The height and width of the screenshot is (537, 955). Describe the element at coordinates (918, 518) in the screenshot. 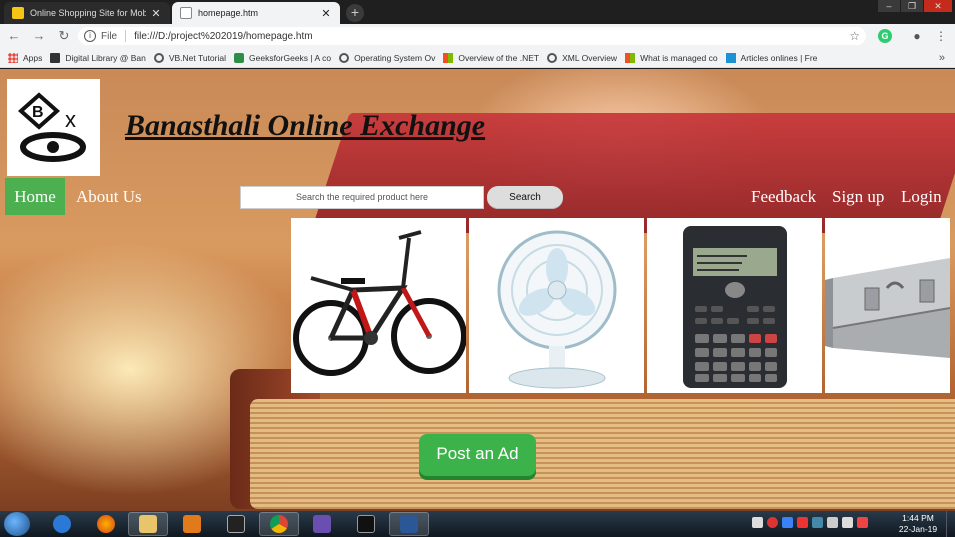

I see `clock-time: 1:44 PM` at that location.